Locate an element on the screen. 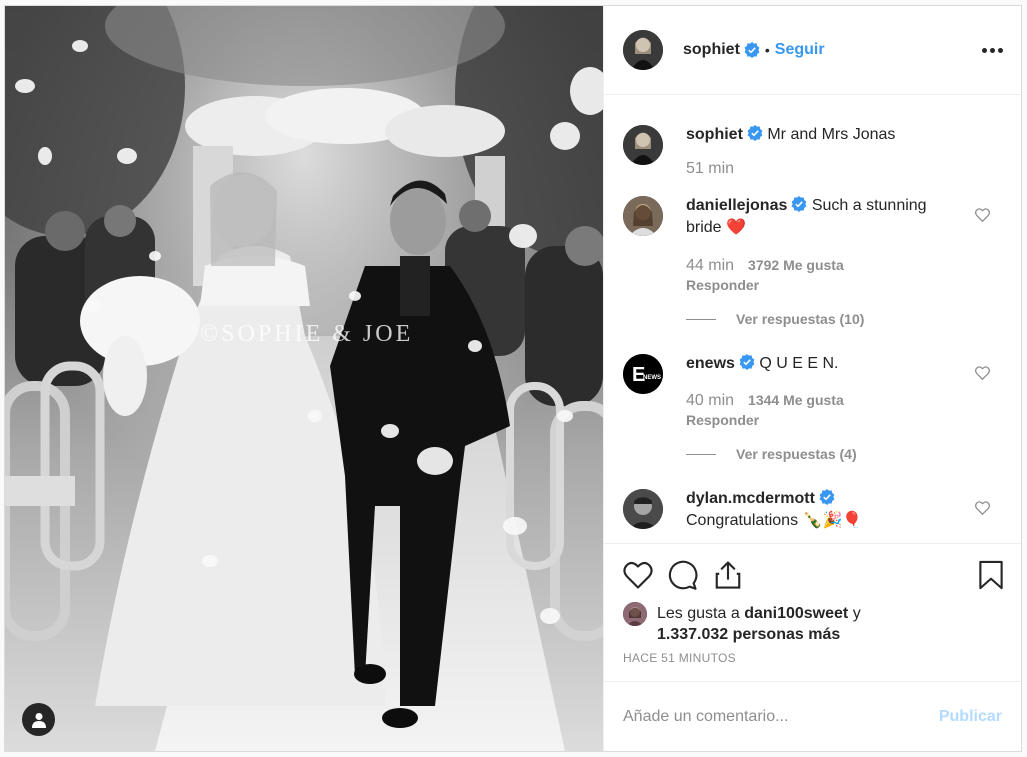 The width and height of the screenshot is (1027, 757). svg-text: NEWS is located at coordinates (652, 378).